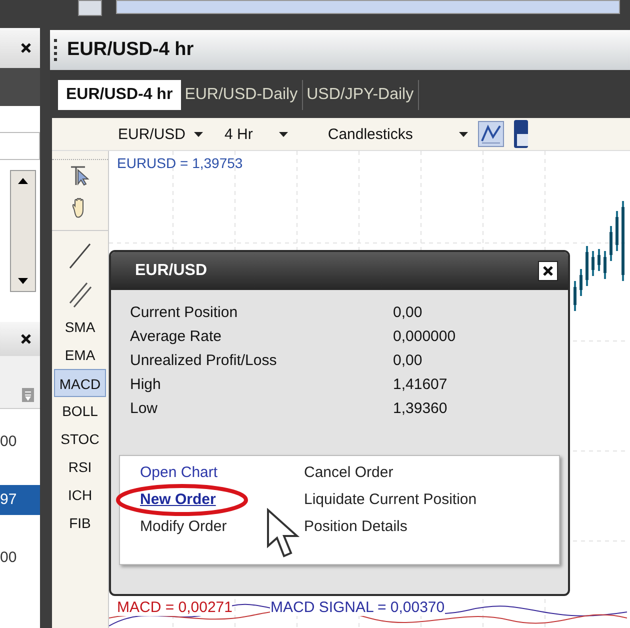 The height and width of the screenshot is (628, 630). Describe the element at coordinates (241, 95) in the screenshot. I see `tab: EUR/USD-Daily` at that location.